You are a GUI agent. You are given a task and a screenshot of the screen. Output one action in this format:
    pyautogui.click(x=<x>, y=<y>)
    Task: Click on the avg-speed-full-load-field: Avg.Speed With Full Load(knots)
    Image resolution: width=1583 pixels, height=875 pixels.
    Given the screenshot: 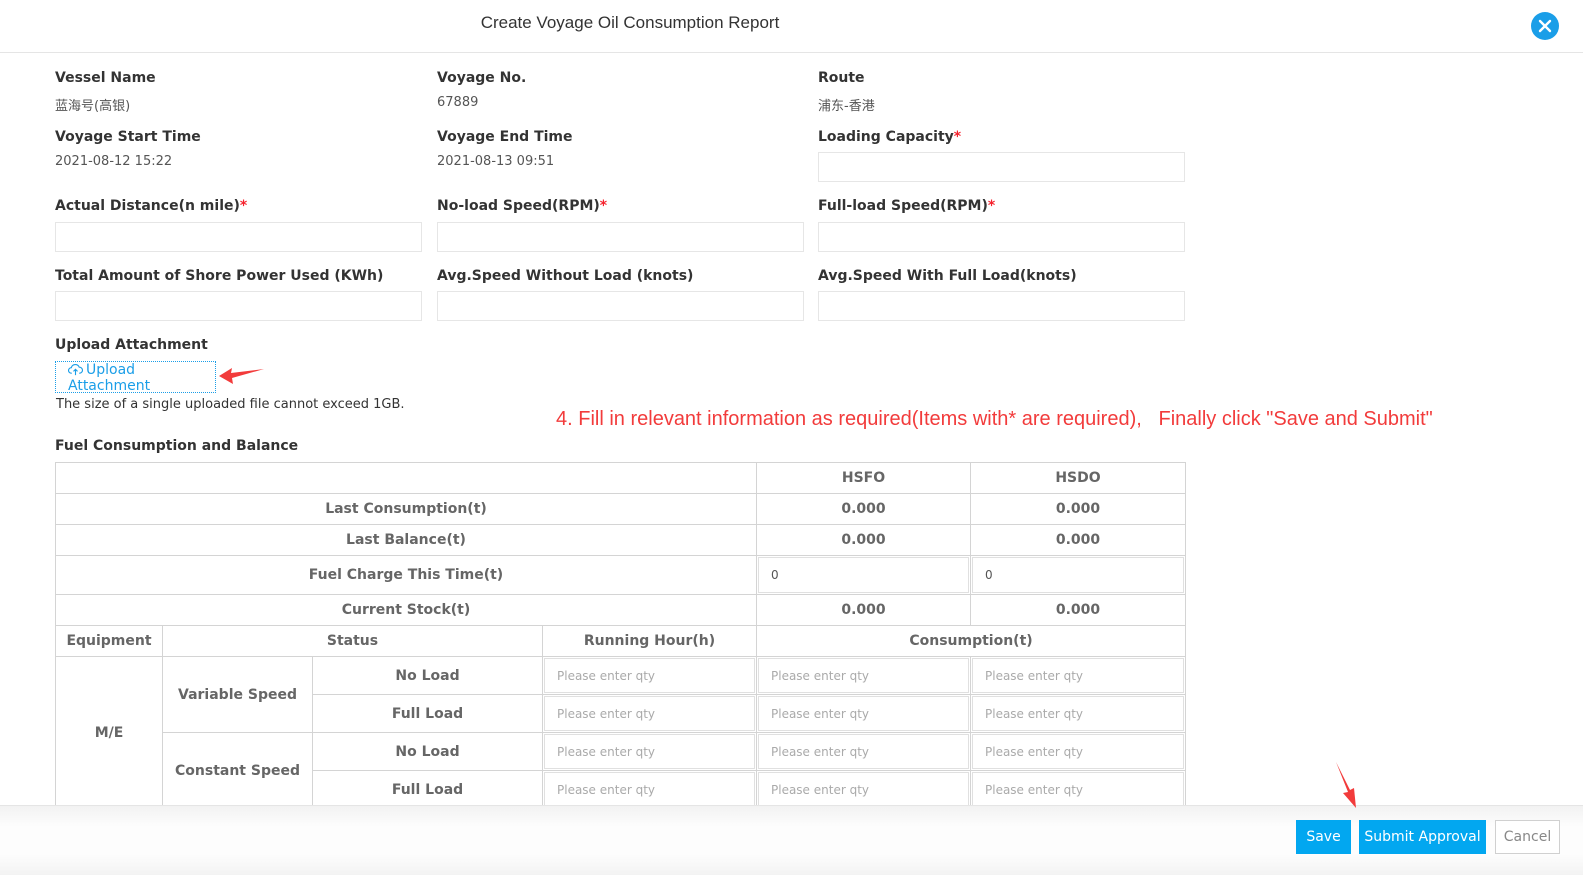 What is the action you would take?
    pyautogui.click(x=1001, y=294)
    